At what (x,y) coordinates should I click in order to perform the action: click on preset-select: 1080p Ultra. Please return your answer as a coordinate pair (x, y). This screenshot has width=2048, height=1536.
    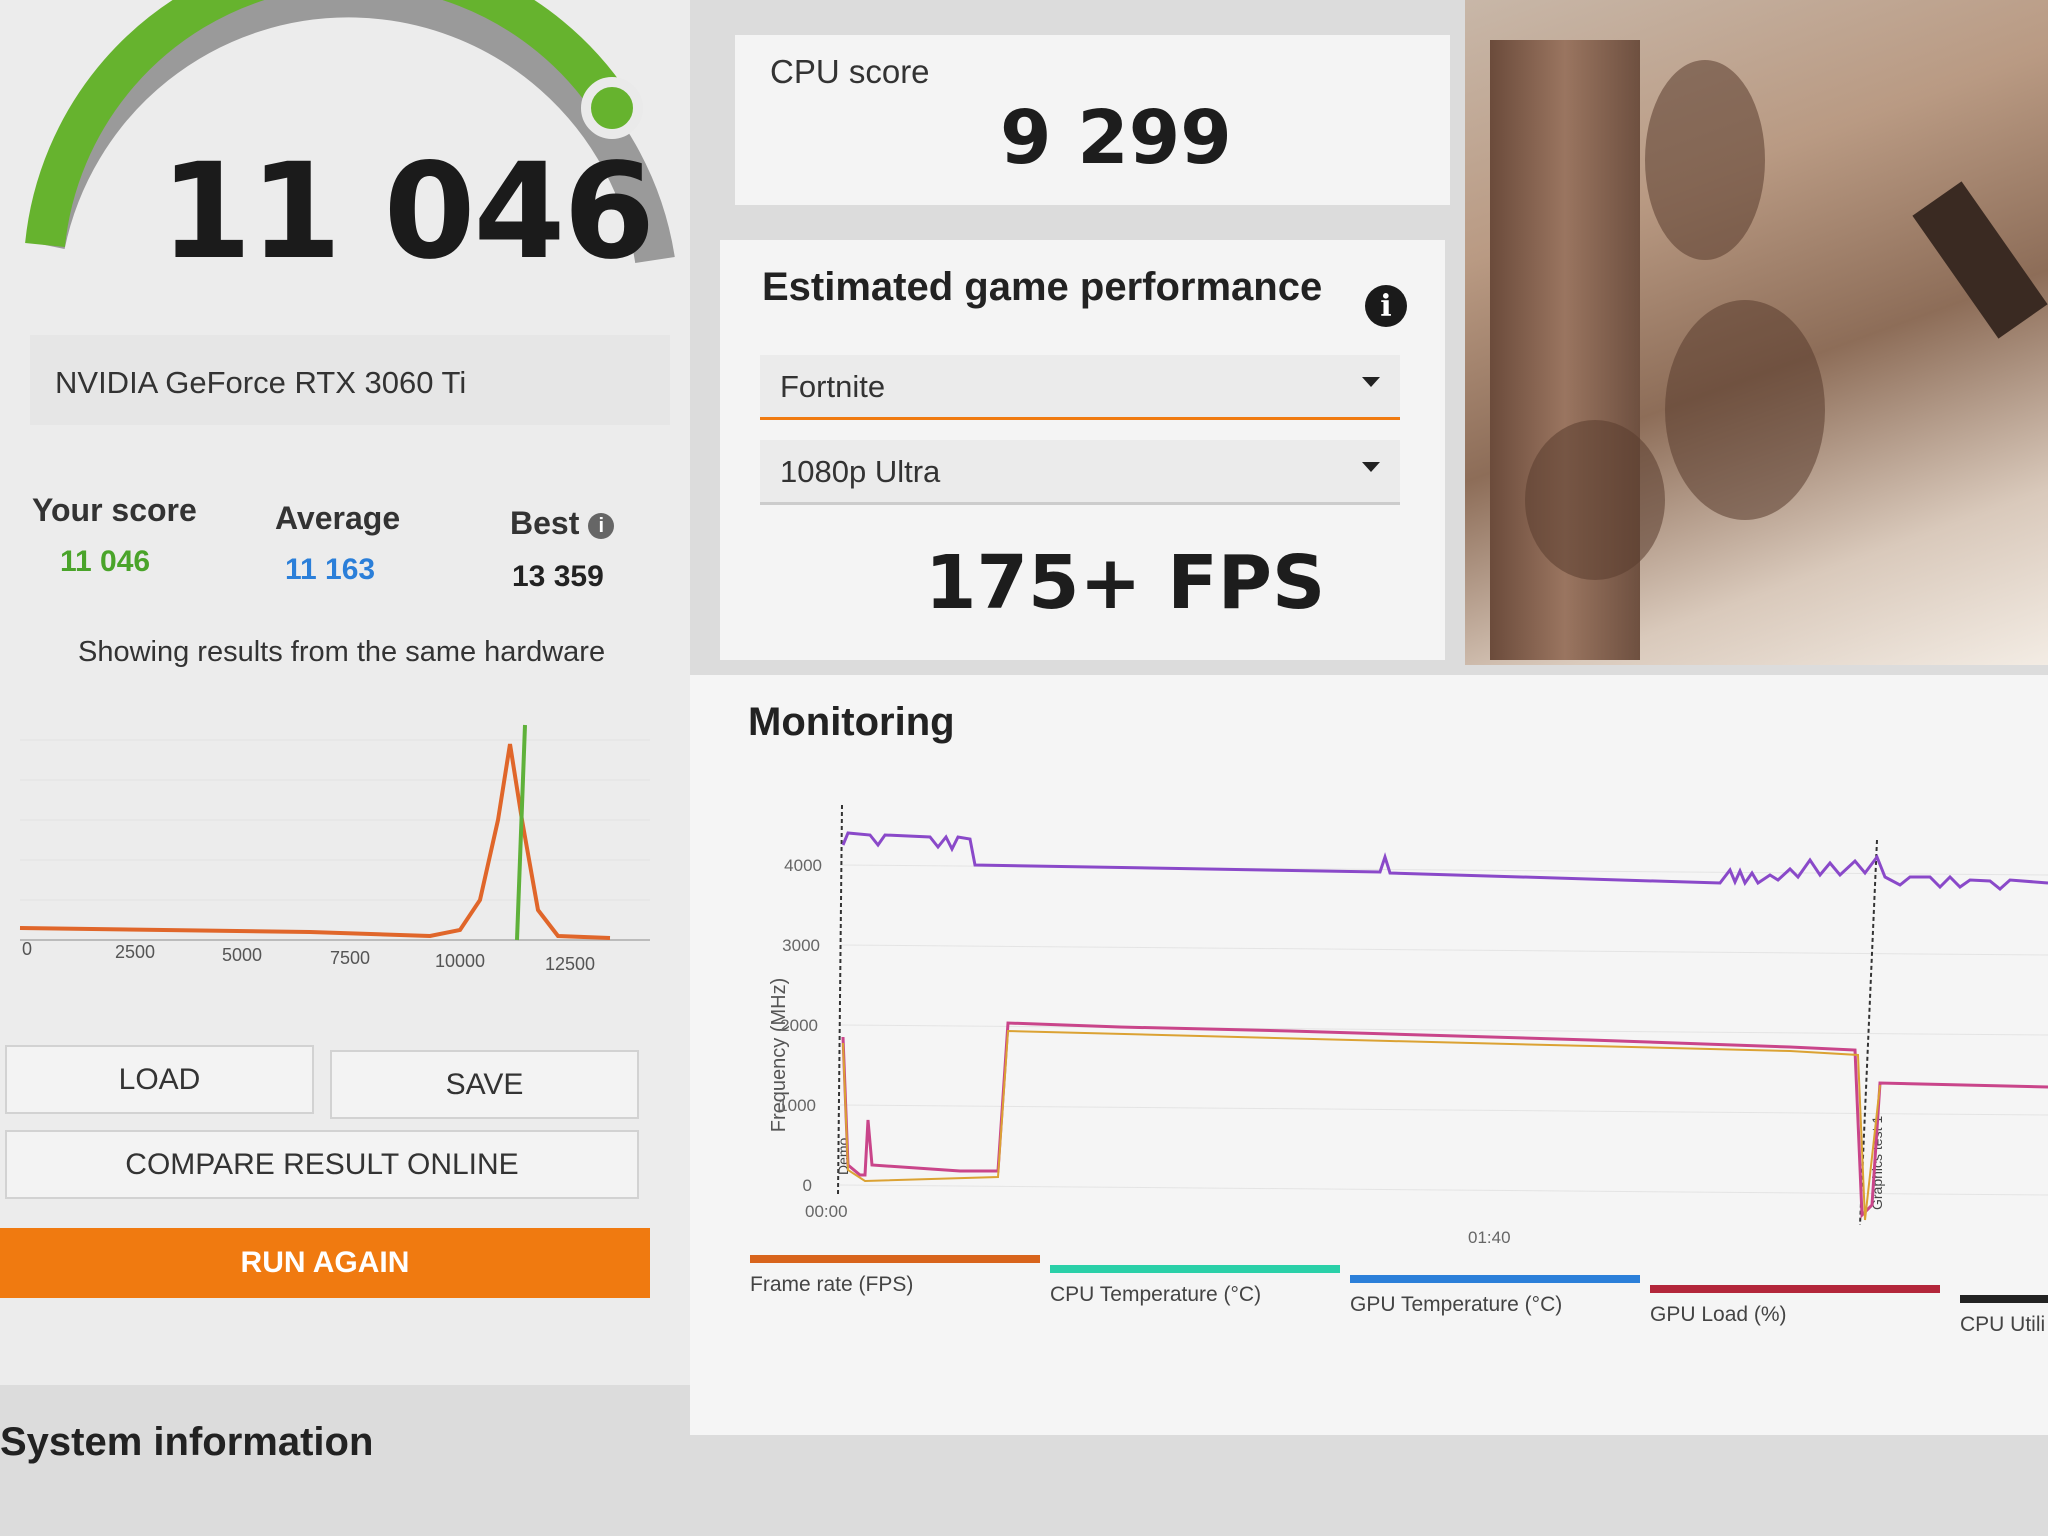
    Looking at the image, I should click on (1080, 472).